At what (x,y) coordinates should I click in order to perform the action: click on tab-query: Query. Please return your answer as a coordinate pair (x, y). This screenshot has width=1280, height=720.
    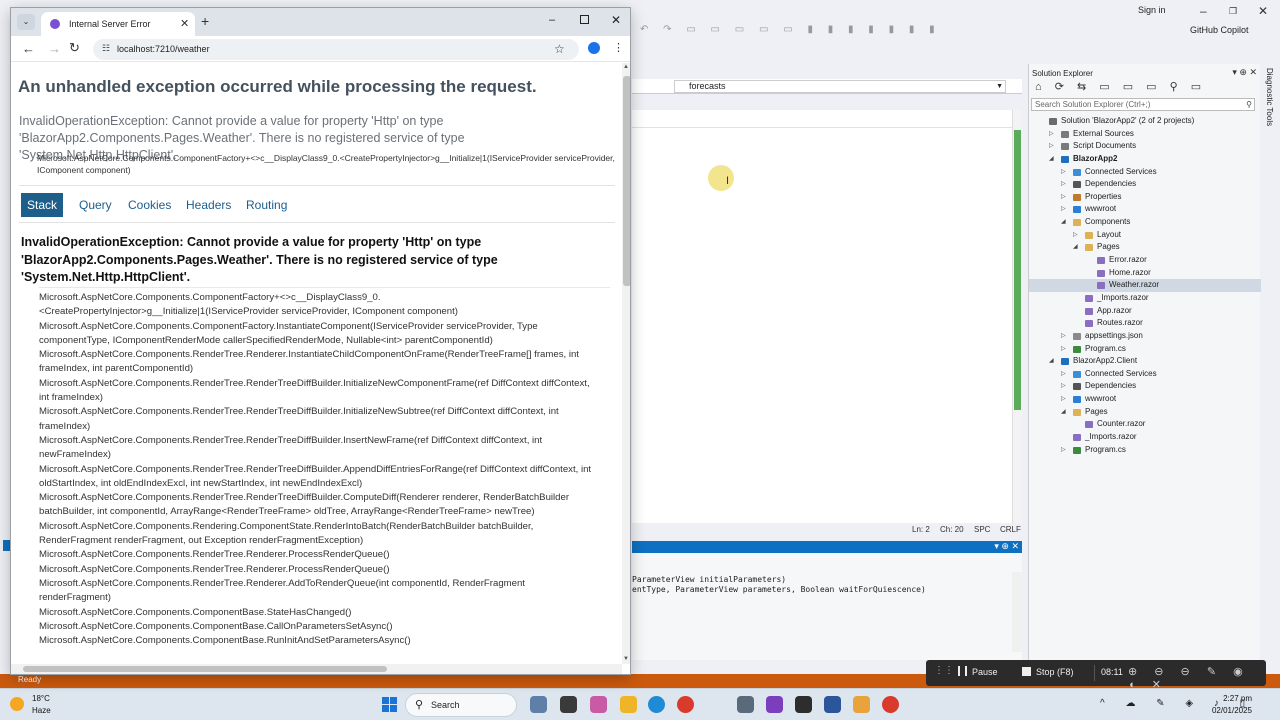
    Looking at the image, I should click on (95, 205).